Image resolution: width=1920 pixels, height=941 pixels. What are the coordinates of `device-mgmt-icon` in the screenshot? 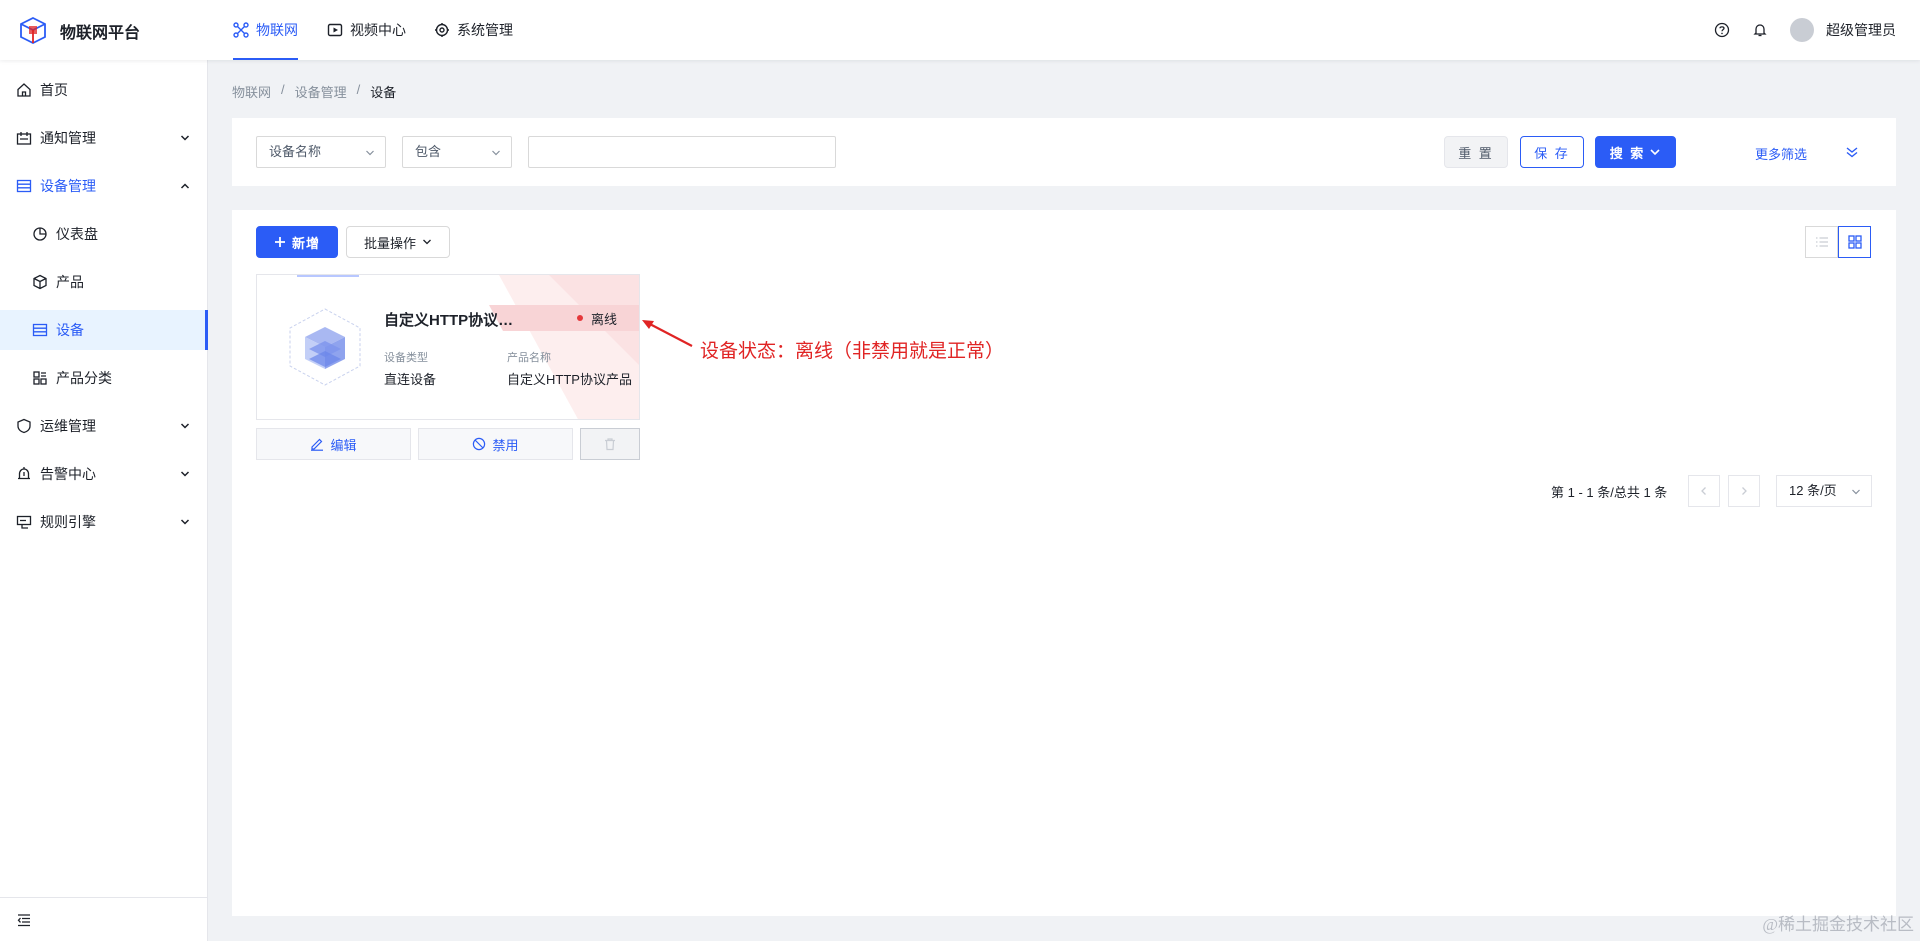 It's located at (24, 186).